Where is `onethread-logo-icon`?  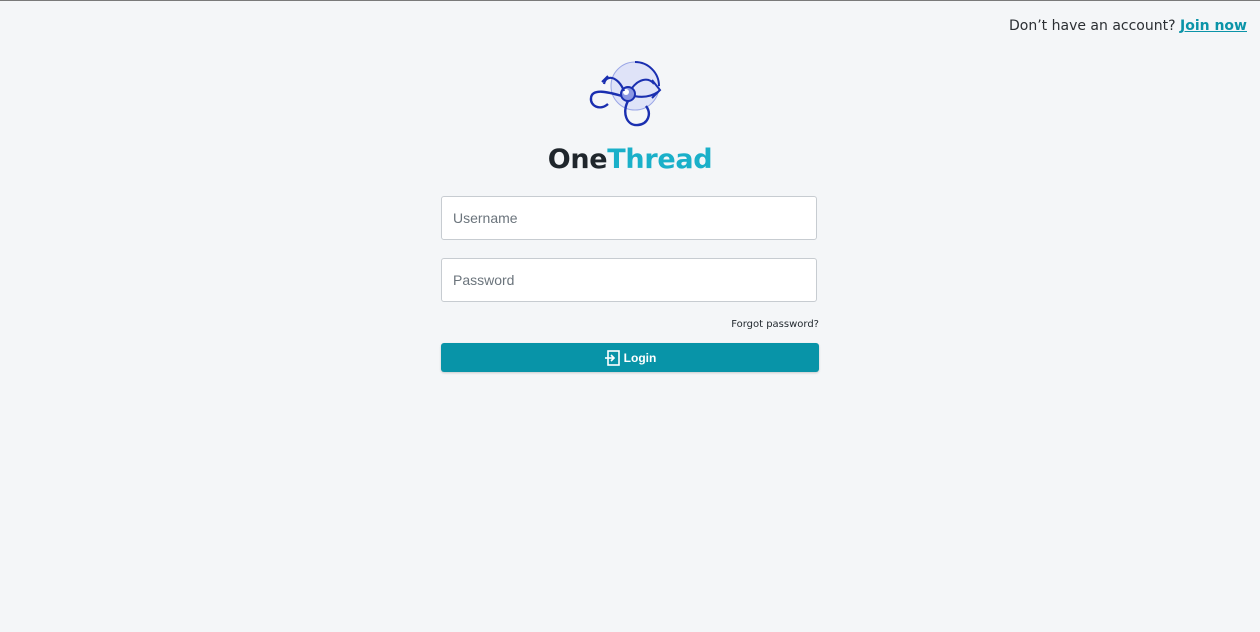
onethread-logo-icon is located at coordinates (630, 94).